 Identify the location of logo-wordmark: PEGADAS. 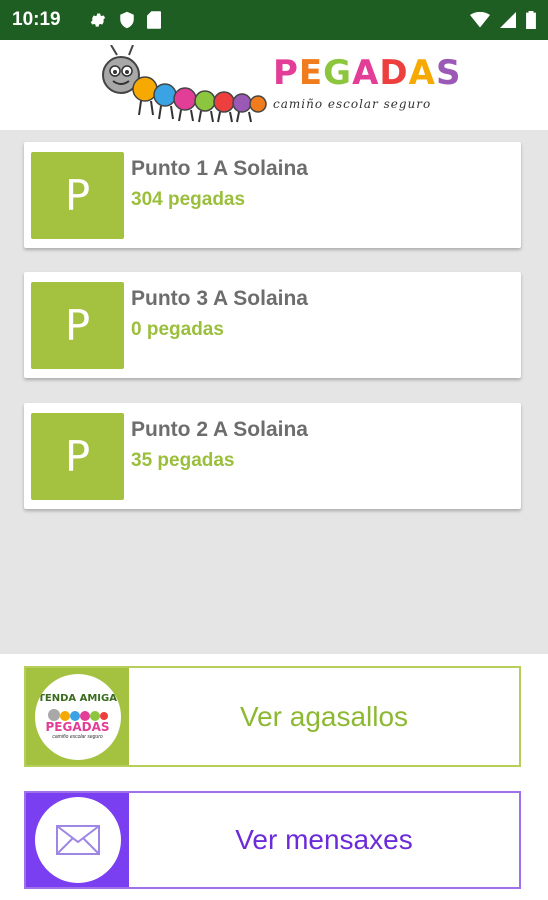
(367, 73).